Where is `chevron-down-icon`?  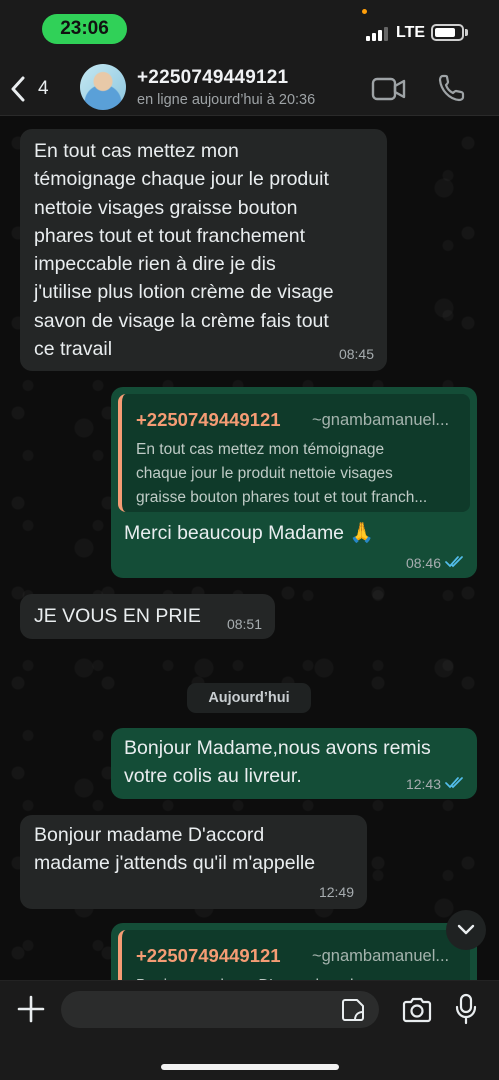
chevron-down-icon is located at coordinates (466, 929).